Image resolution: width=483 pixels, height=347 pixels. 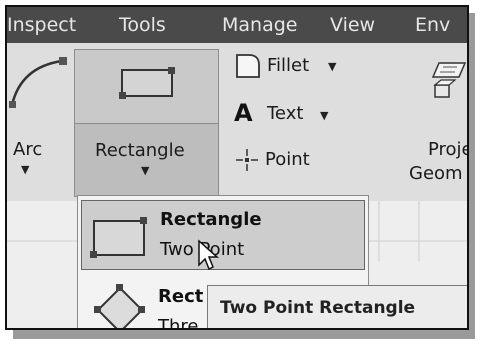 I want to click on point-label: Point, so click(x=287, y=159).